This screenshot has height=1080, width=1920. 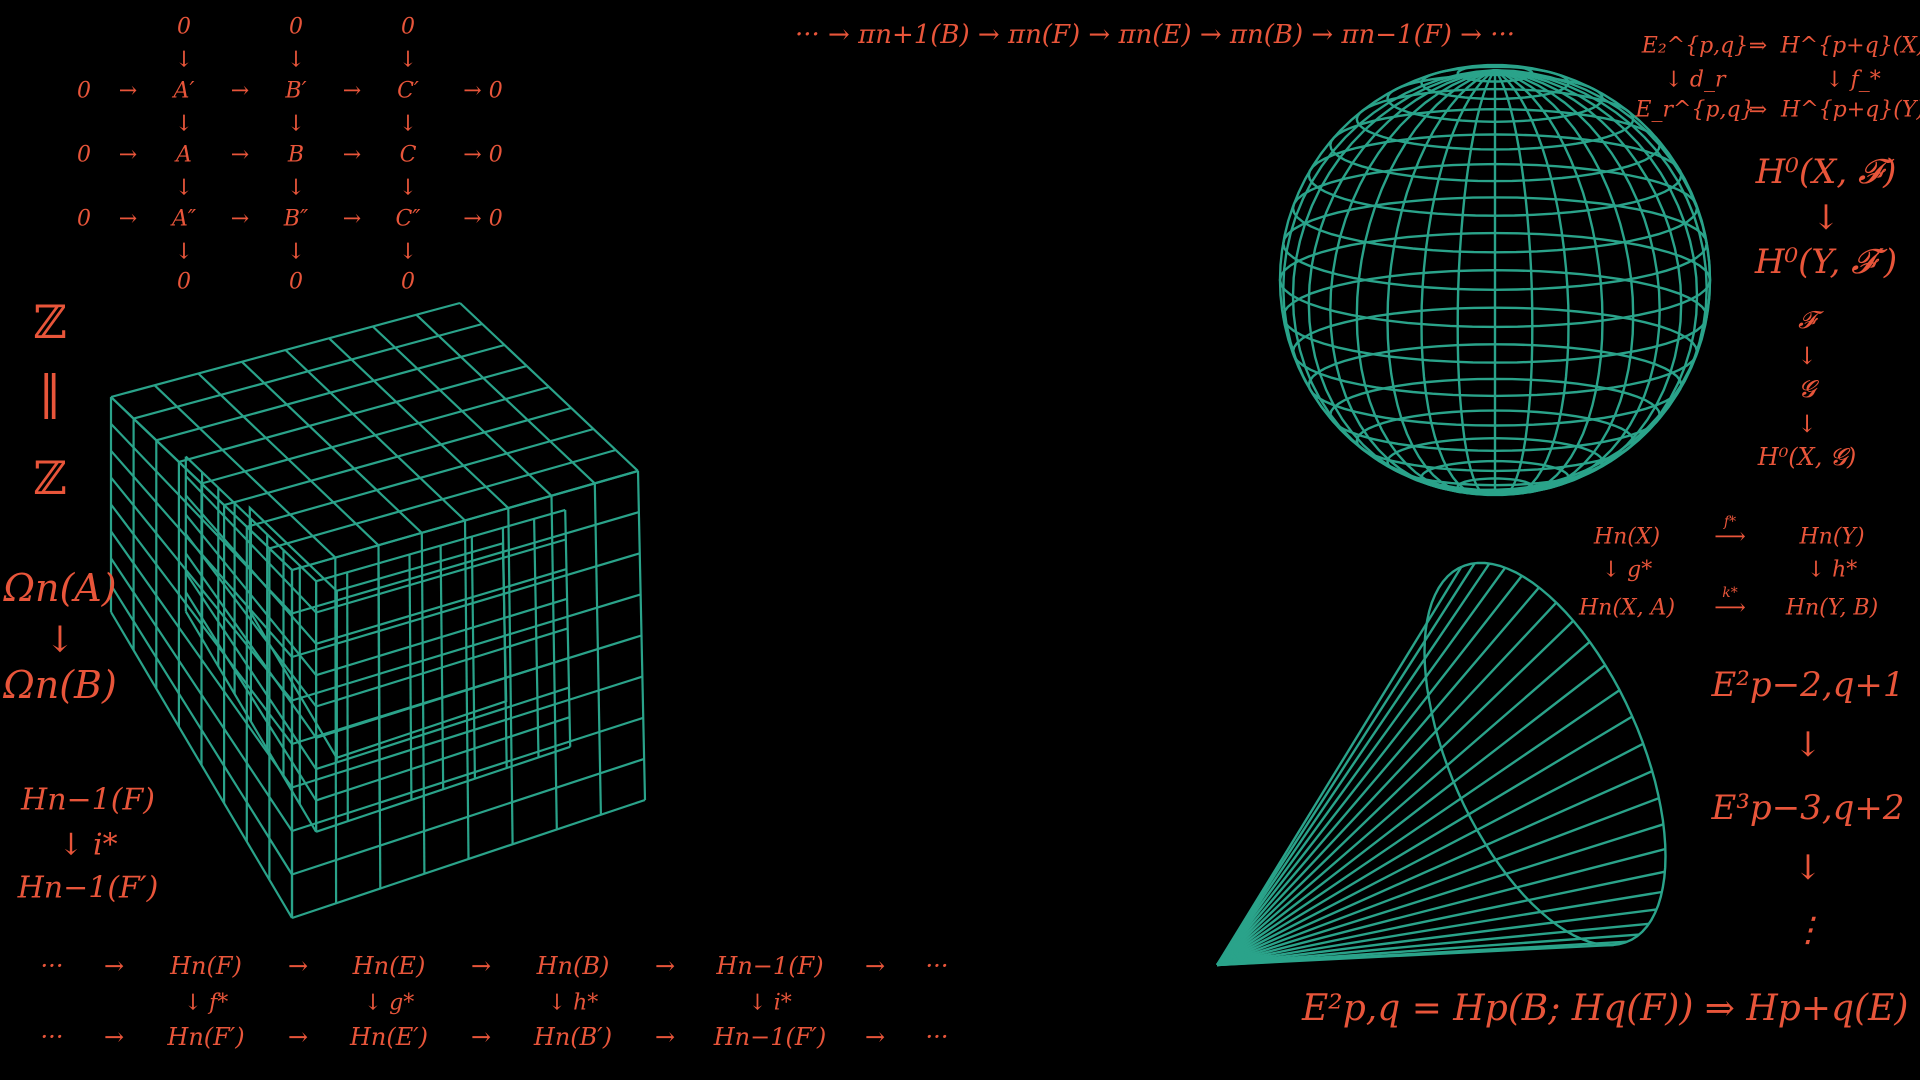 I want to click on ladder-r3-c3: →, so click(x=298, y=1037).